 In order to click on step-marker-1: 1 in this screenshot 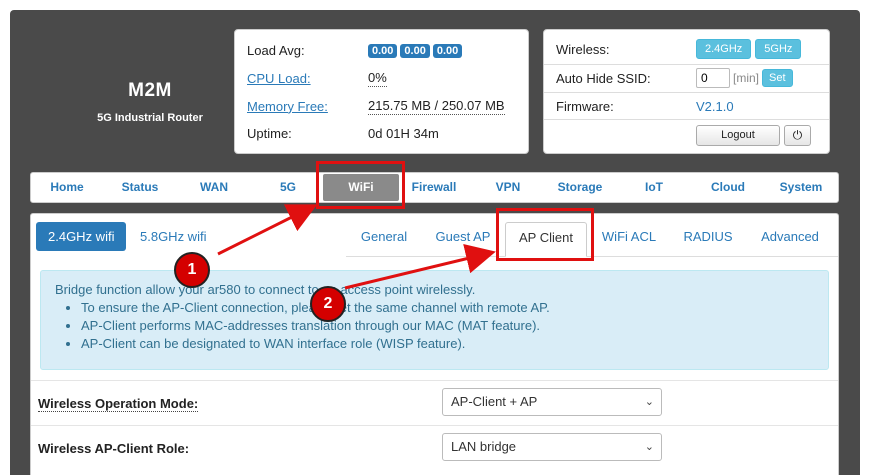, I will do `click(192, 270)`.